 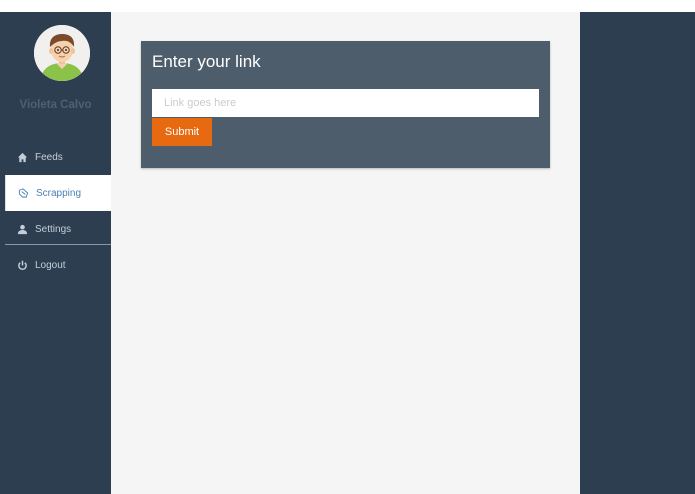 I want to click on sidebar-item-label: Settings, so click(x=53, y=229).